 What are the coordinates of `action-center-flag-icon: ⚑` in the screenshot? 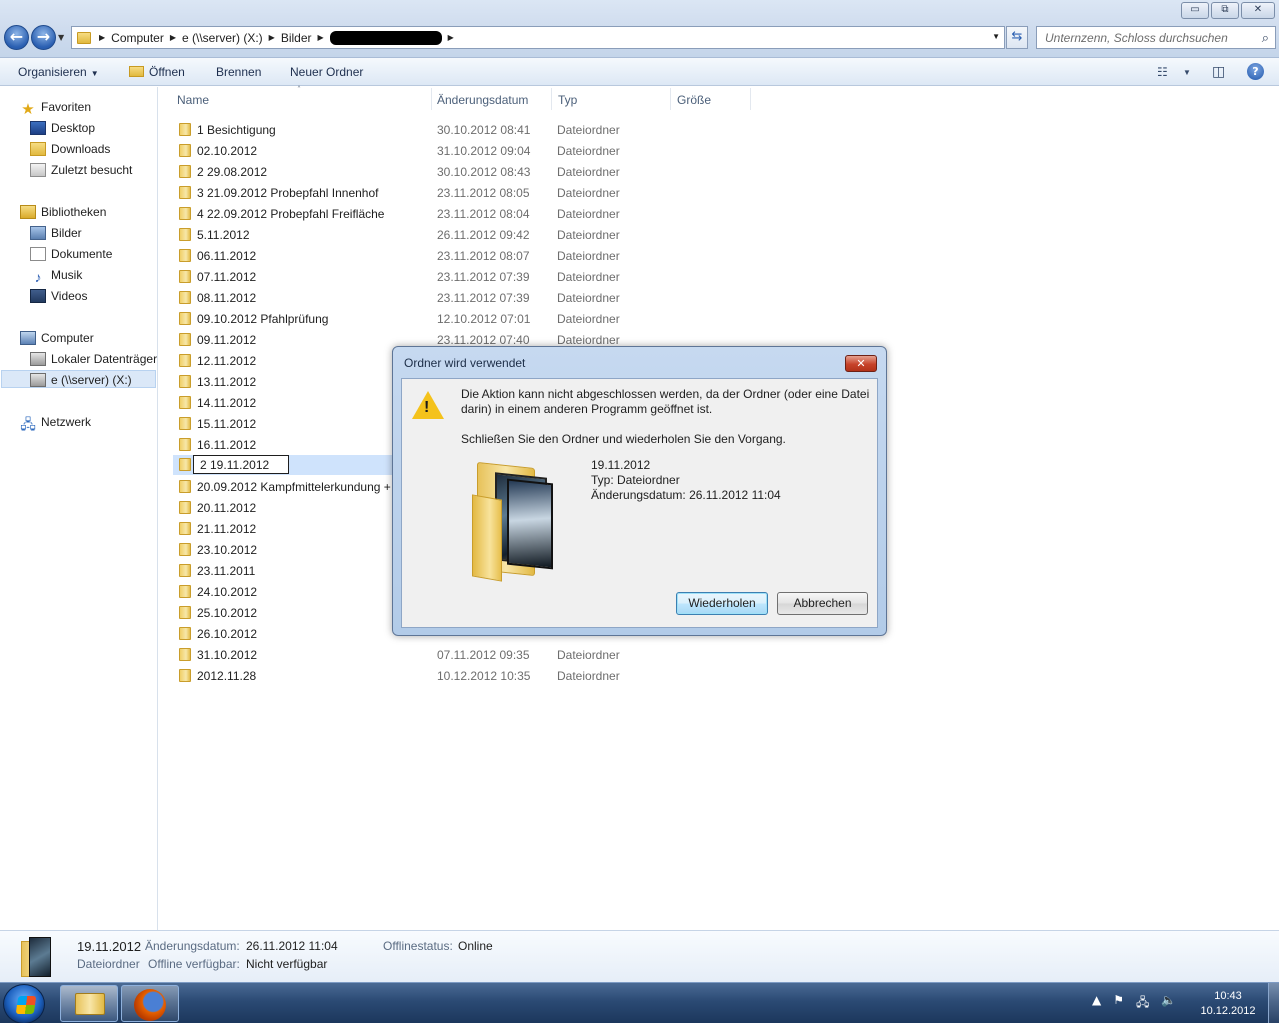 It's located at (1118, 1003).